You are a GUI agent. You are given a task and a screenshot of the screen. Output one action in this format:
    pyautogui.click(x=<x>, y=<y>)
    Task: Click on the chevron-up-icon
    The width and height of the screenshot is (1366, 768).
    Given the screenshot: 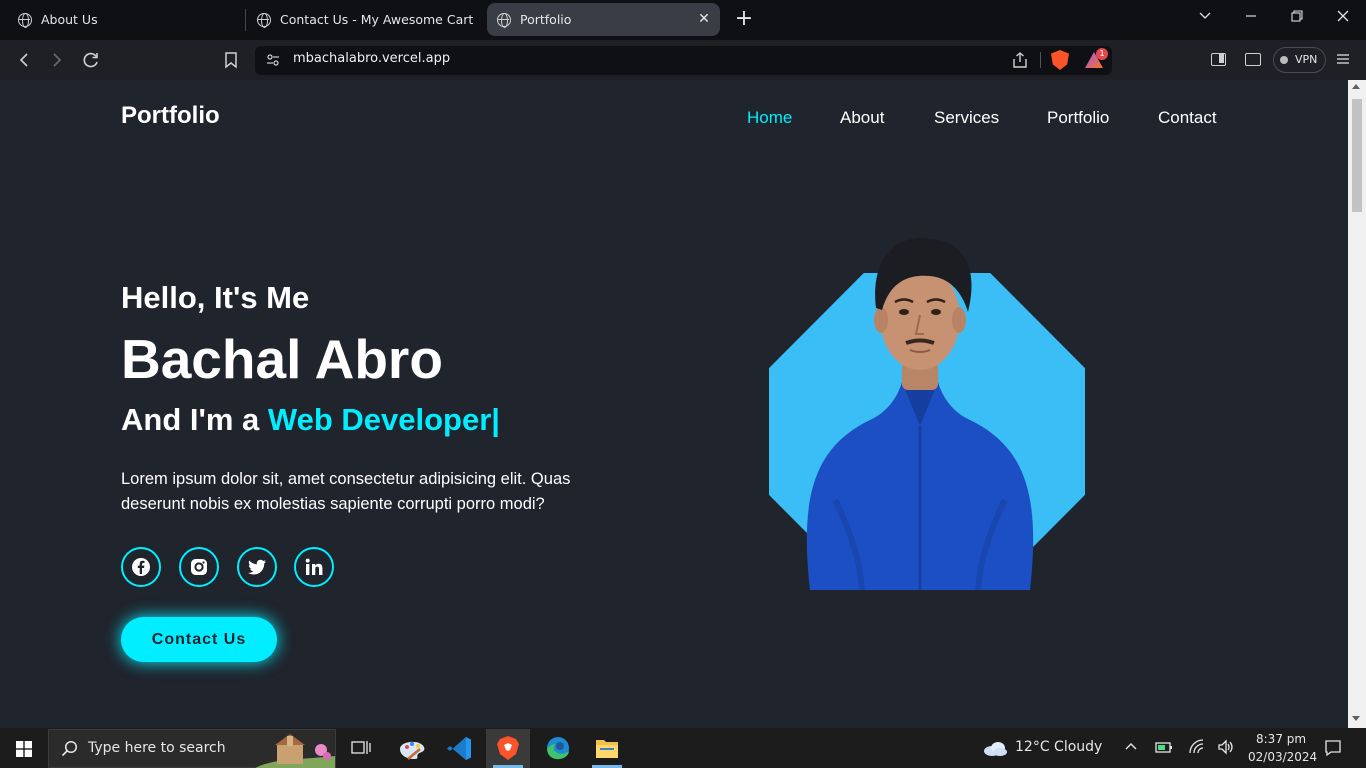 What is the action you would take?
    pyautogui.click(x=1131, y=747)
    